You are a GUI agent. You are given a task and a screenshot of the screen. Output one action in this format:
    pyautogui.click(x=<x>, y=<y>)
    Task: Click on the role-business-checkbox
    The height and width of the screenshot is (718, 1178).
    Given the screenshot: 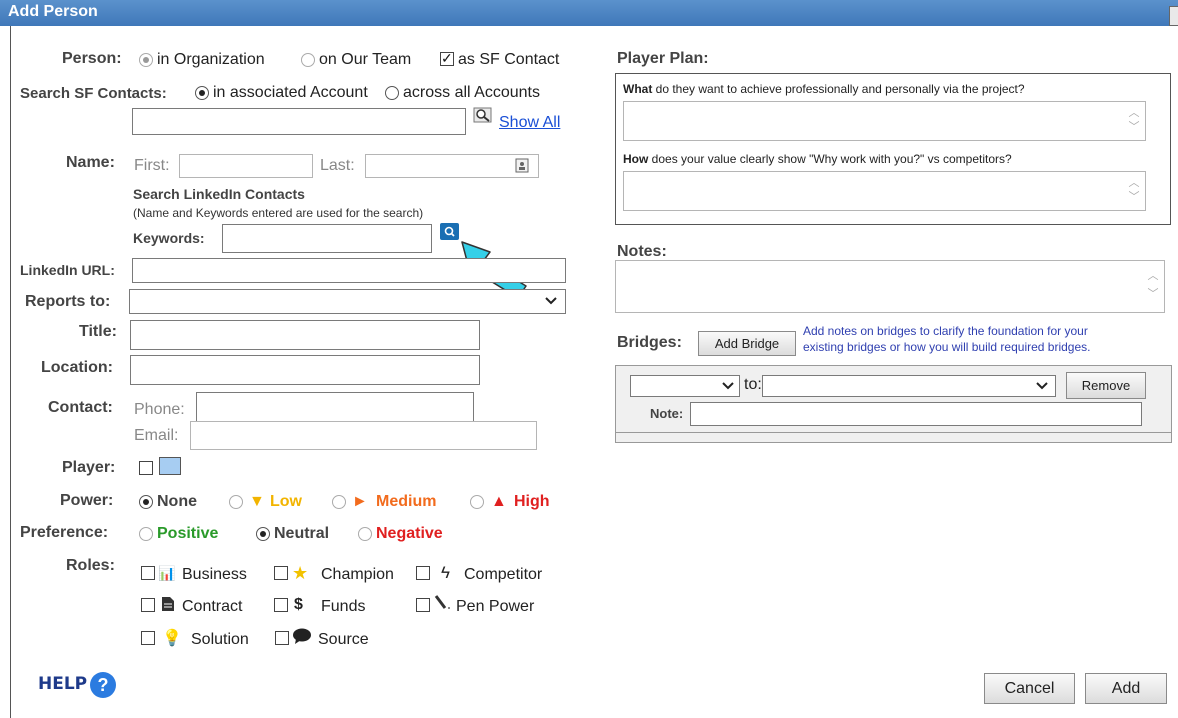 What is the action you would take?
    pyautogui.click(x=148, y=573)
    